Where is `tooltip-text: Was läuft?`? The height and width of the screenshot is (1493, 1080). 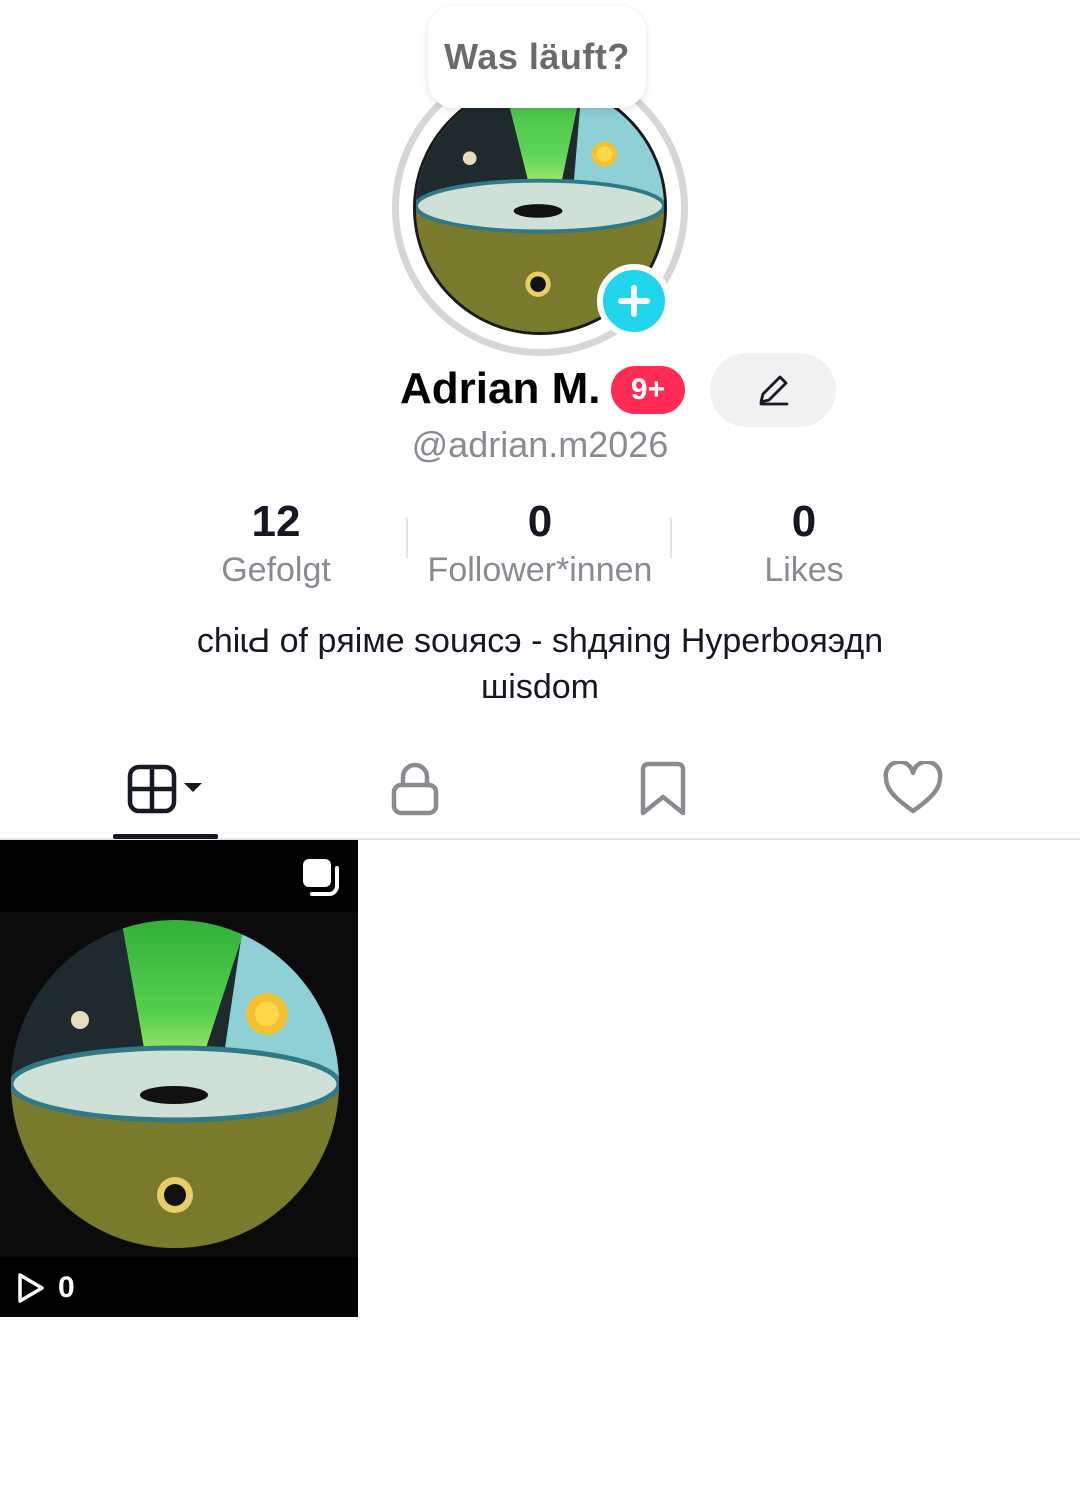 tooltip-text: Was läuft? is located at coordinates (537, 56).